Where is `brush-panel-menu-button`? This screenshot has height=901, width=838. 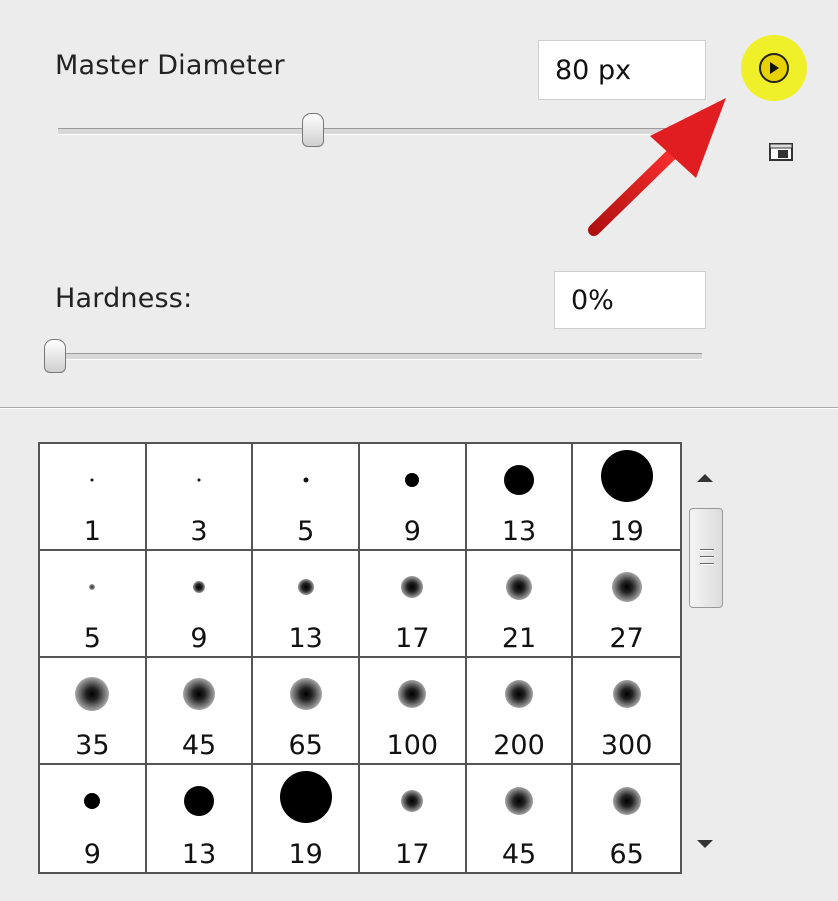 brush-panel-menu-button is located at coordinates (774, 68).